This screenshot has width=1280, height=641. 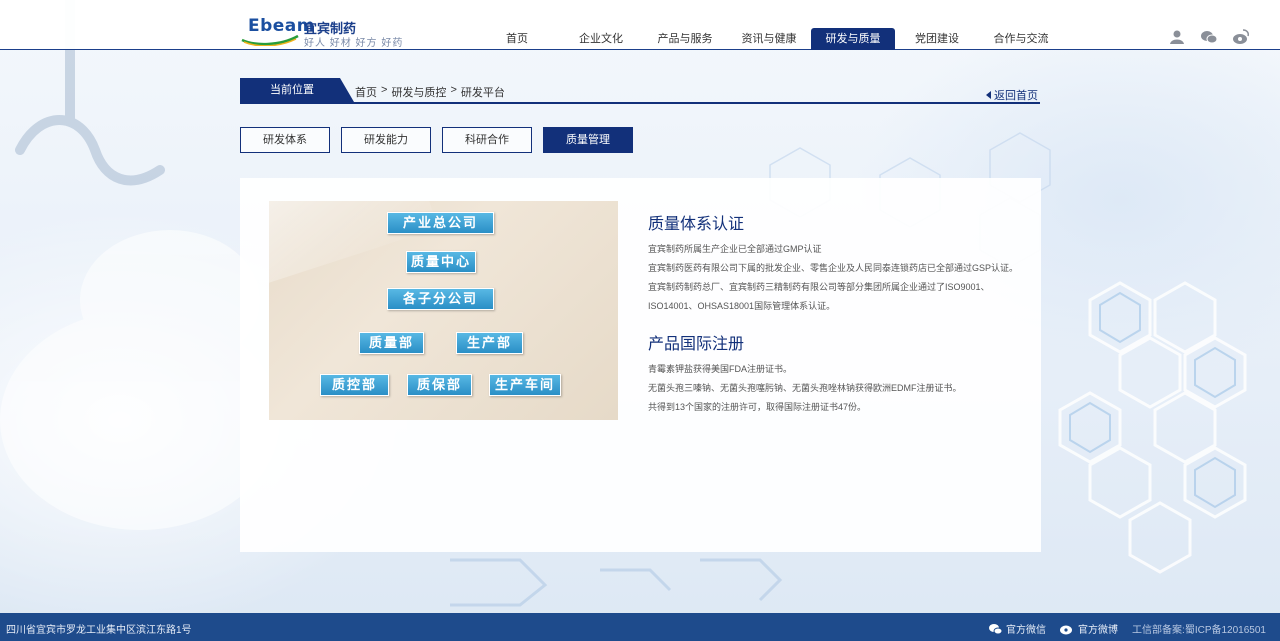 I want to click on breadcrumb-item-current: 研发平台, so click(x=482, y=93).